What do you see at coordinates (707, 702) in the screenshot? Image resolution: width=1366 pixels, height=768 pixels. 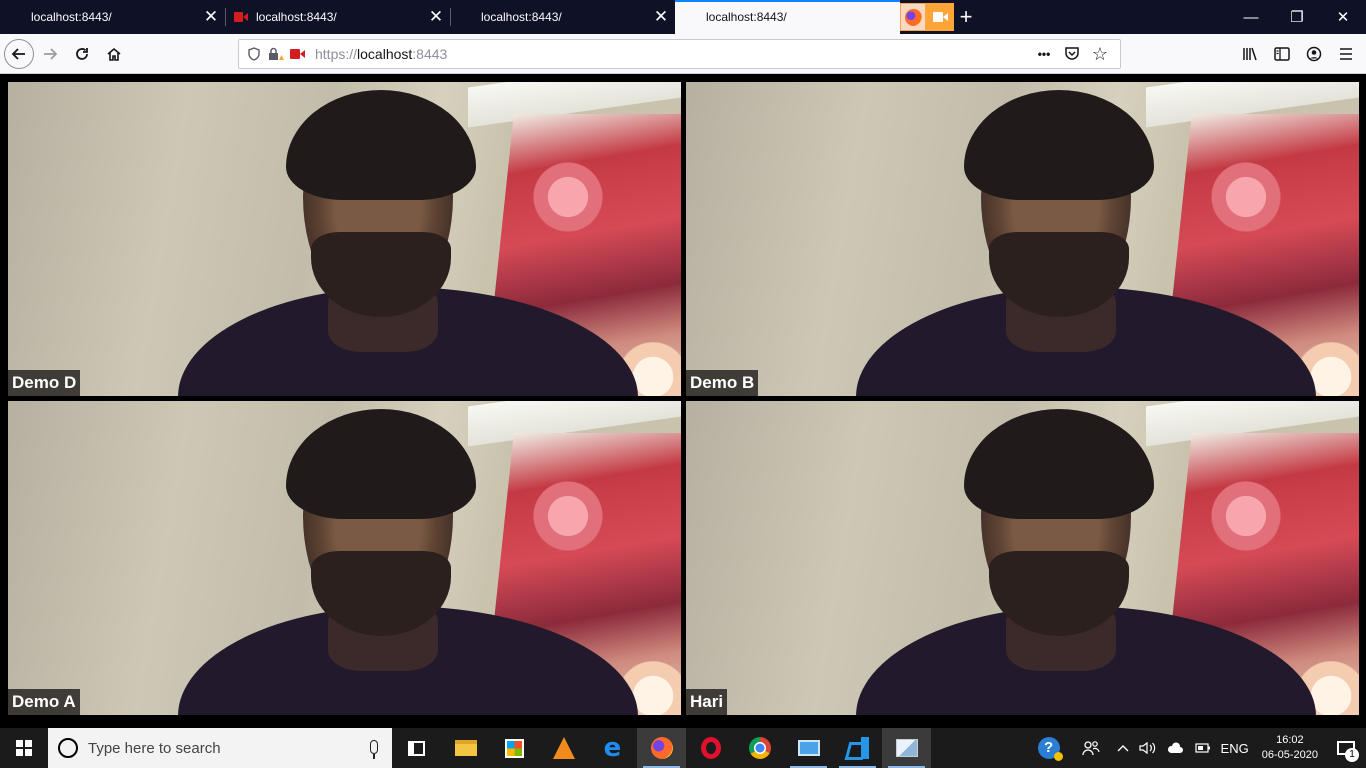 I see `participant-name-label: Hari` at bounding box center [707, 702].